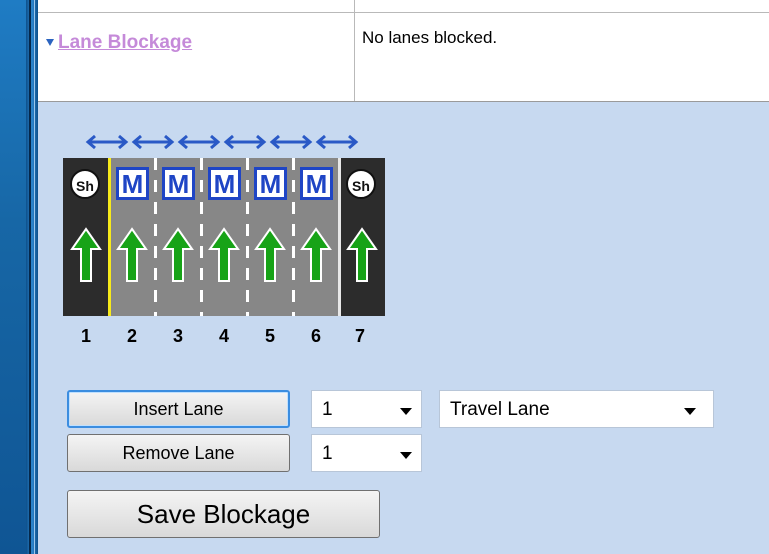  What do you see at coordinates (32, 277) in the screenshot?
I see `window-frame` at bounding box center [32, 277].